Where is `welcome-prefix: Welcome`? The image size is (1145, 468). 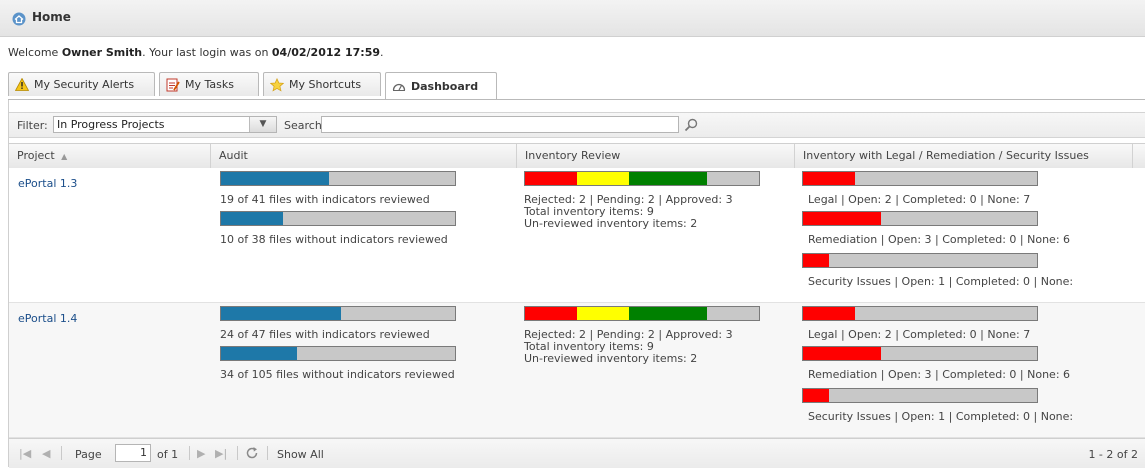
welcome-prefix: Welcome is located at coordinates (35, 52).